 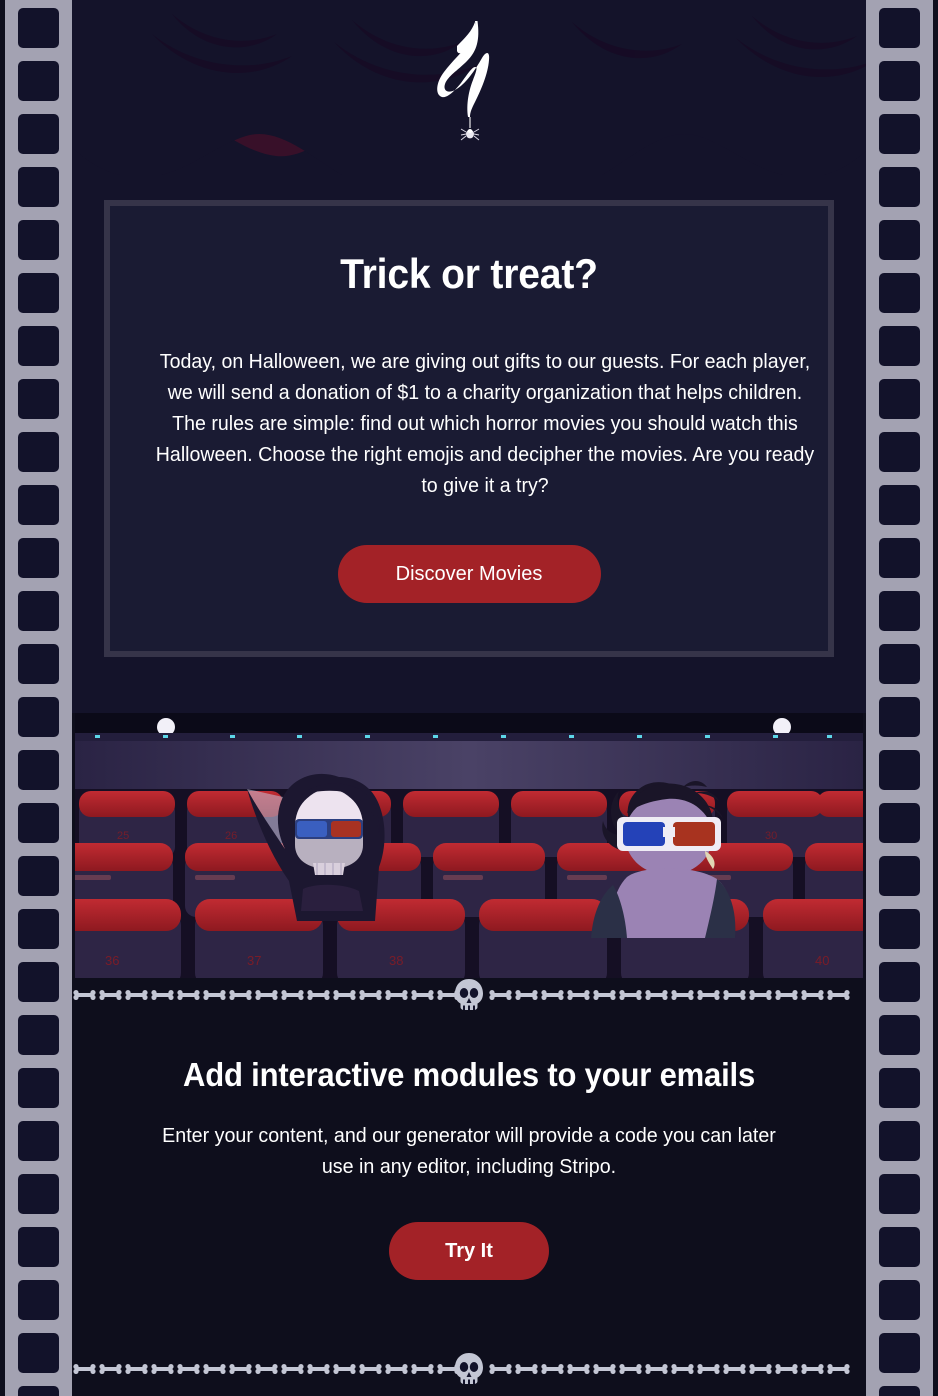 I want to click on svg-text: 26, so click(x=231, y=836).